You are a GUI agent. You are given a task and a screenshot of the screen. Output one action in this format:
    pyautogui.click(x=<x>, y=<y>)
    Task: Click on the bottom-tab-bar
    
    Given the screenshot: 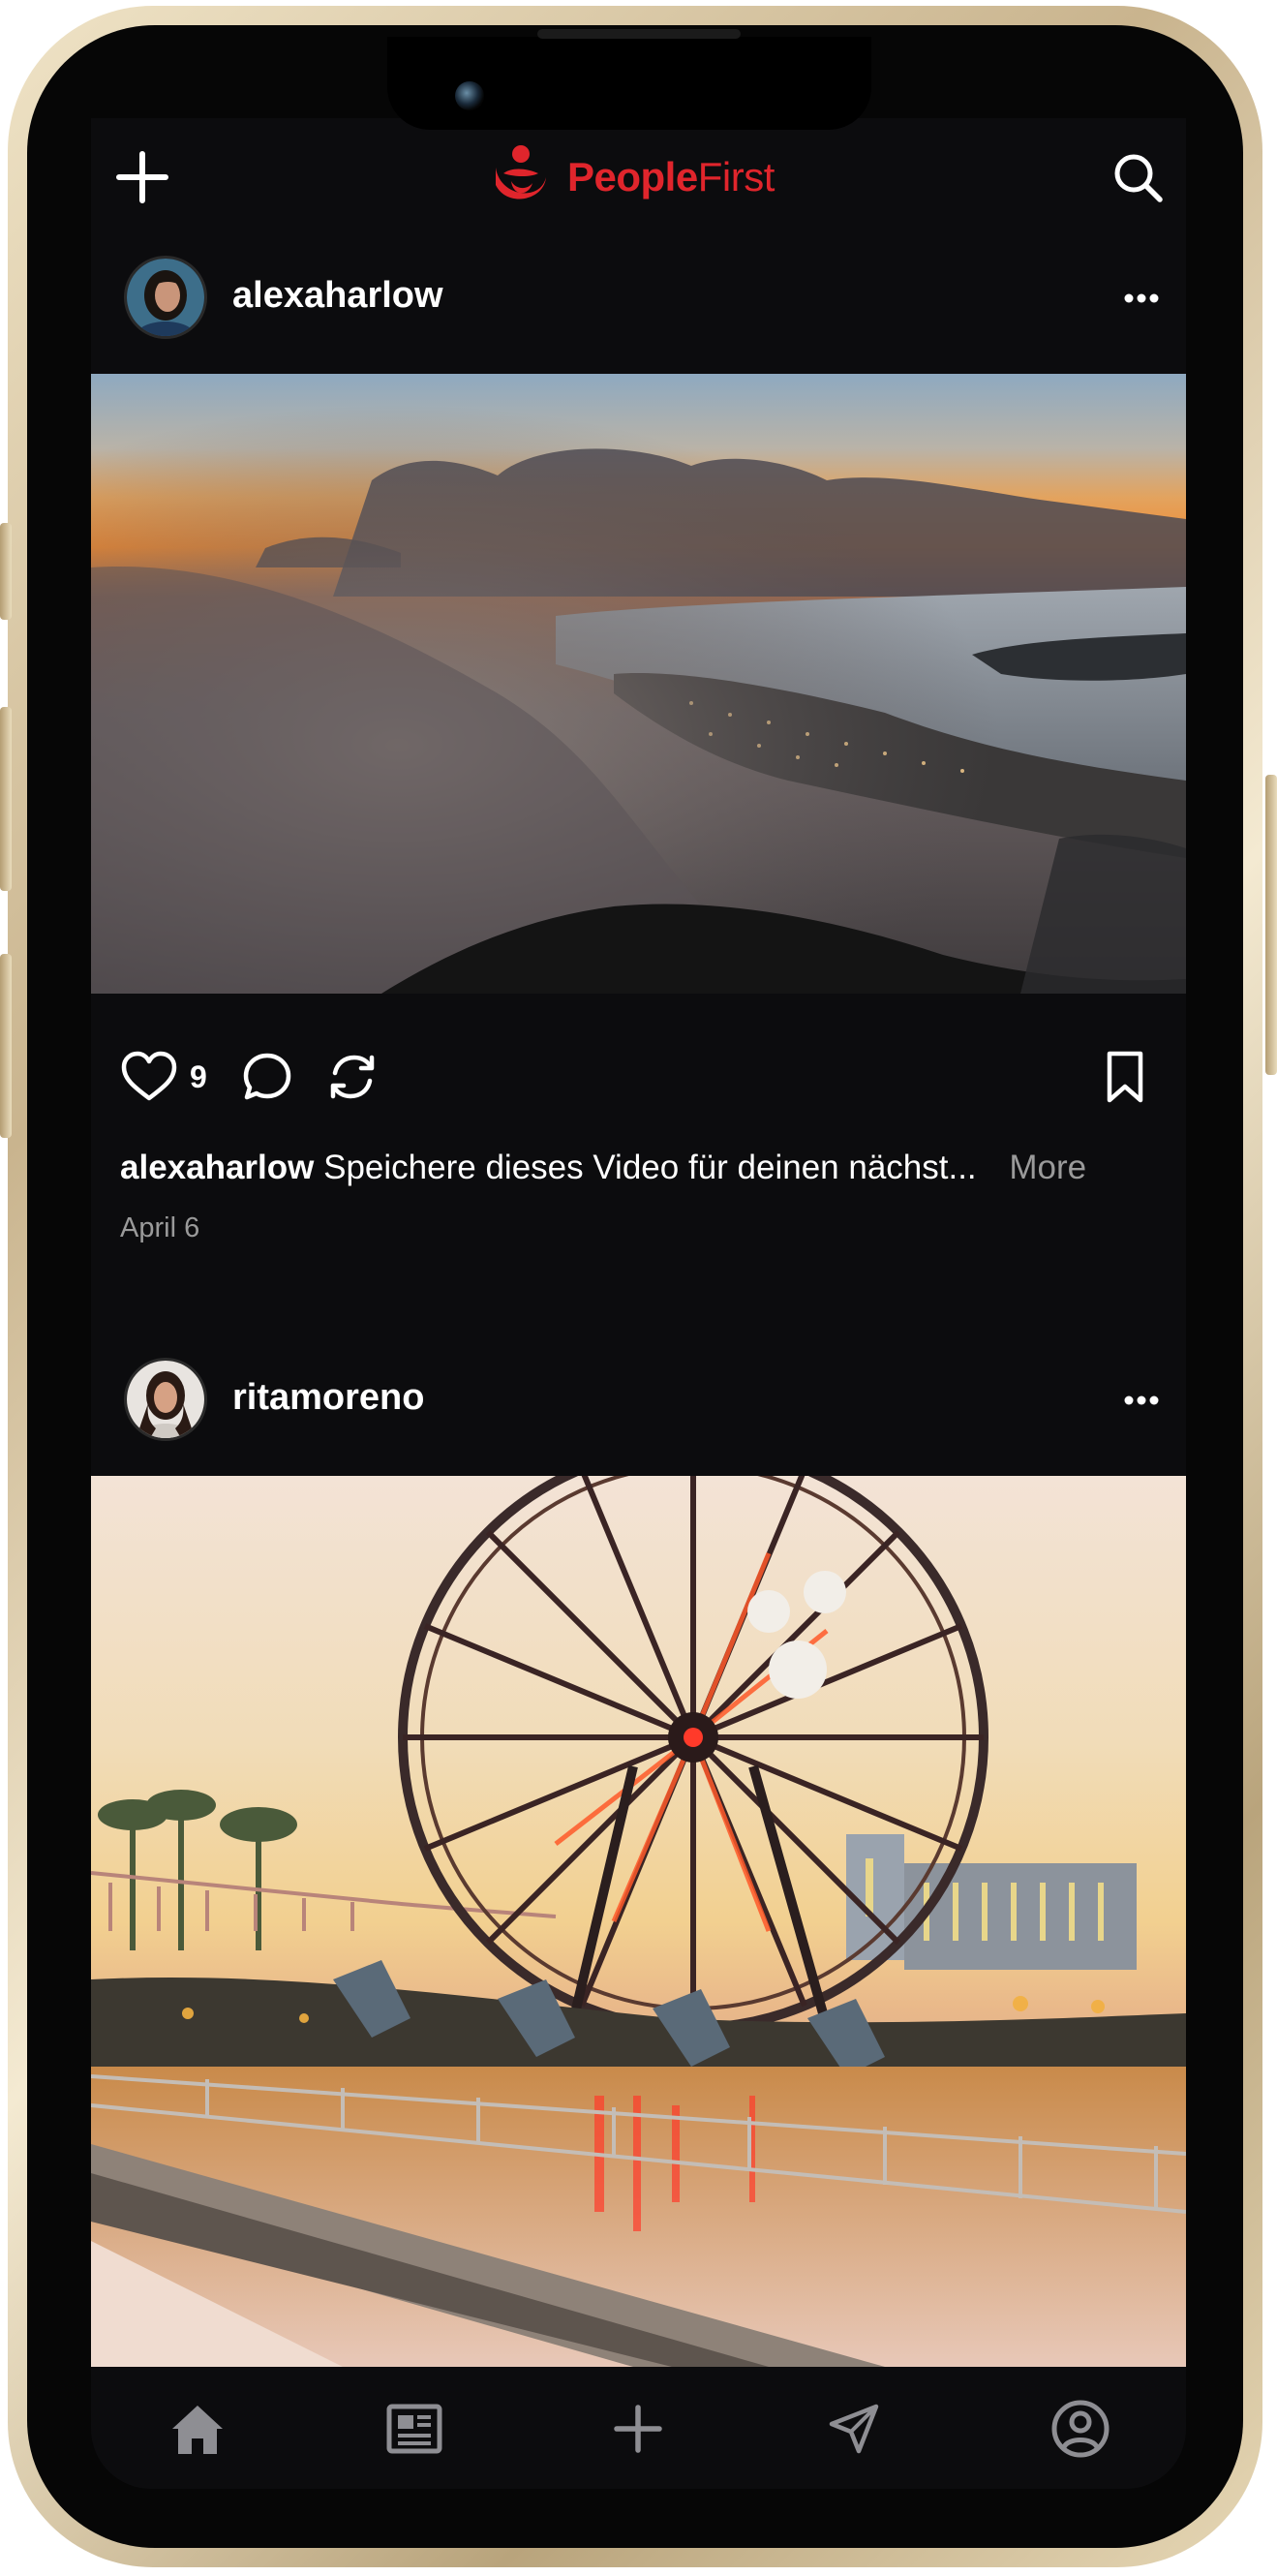 What is the action you would take?
    pyautogui.click(x=638, y=2428)
    